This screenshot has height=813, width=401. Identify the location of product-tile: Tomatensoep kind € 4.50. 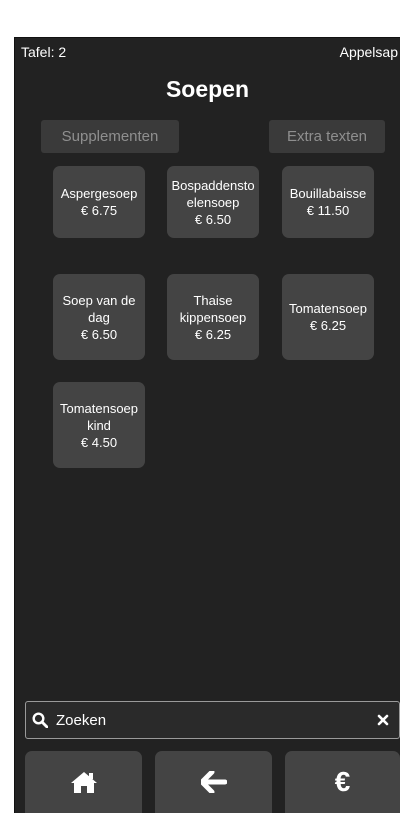
(99, 425).